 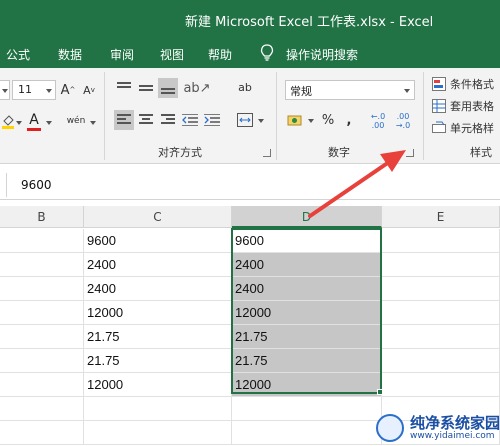 I want to click on font-color-label: A, so click(x=34, y=119).